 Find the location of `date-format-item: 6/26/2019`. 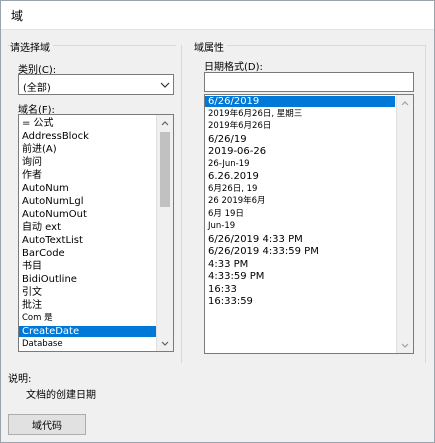

date-format-item: 6/26/2019 is located at coordinates (300, 101).